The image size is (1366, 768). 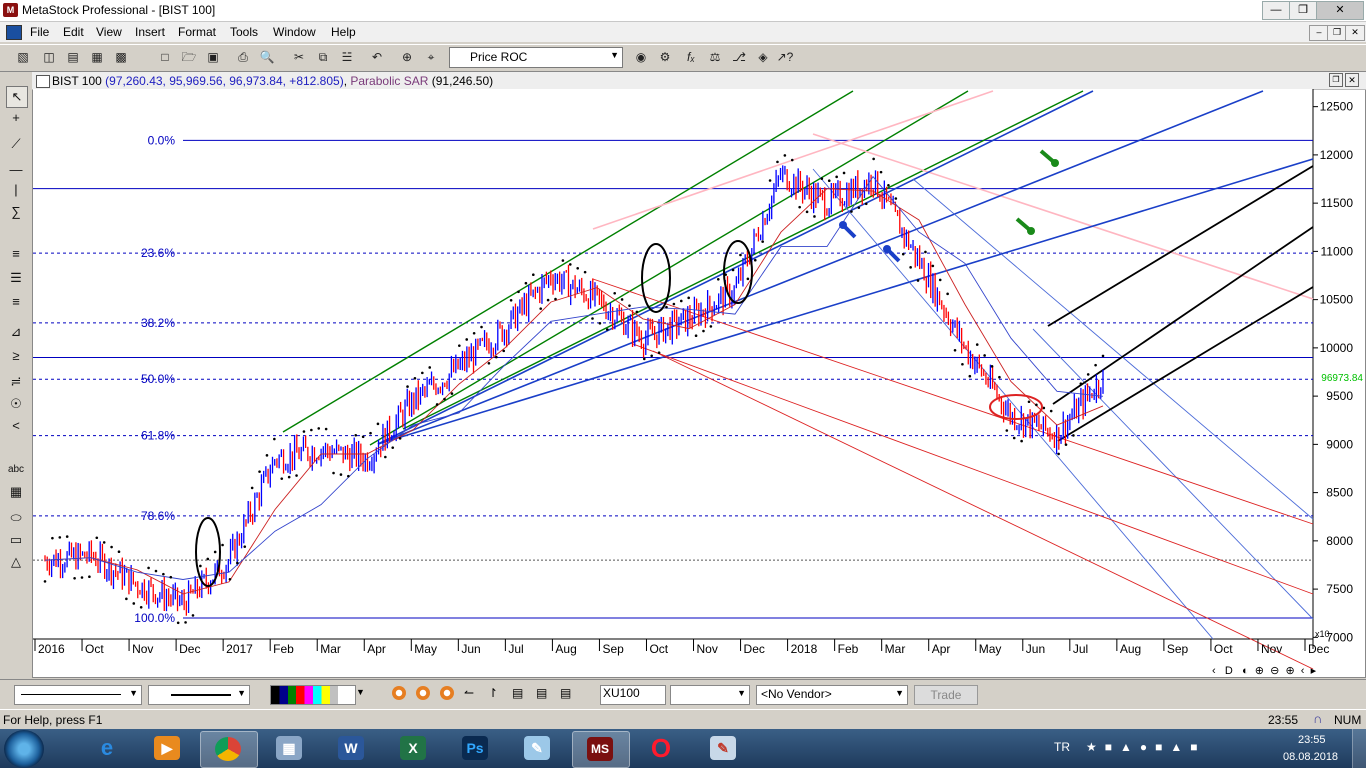 I want to click on period-daily-button: D, so click(x=1229, y=671).